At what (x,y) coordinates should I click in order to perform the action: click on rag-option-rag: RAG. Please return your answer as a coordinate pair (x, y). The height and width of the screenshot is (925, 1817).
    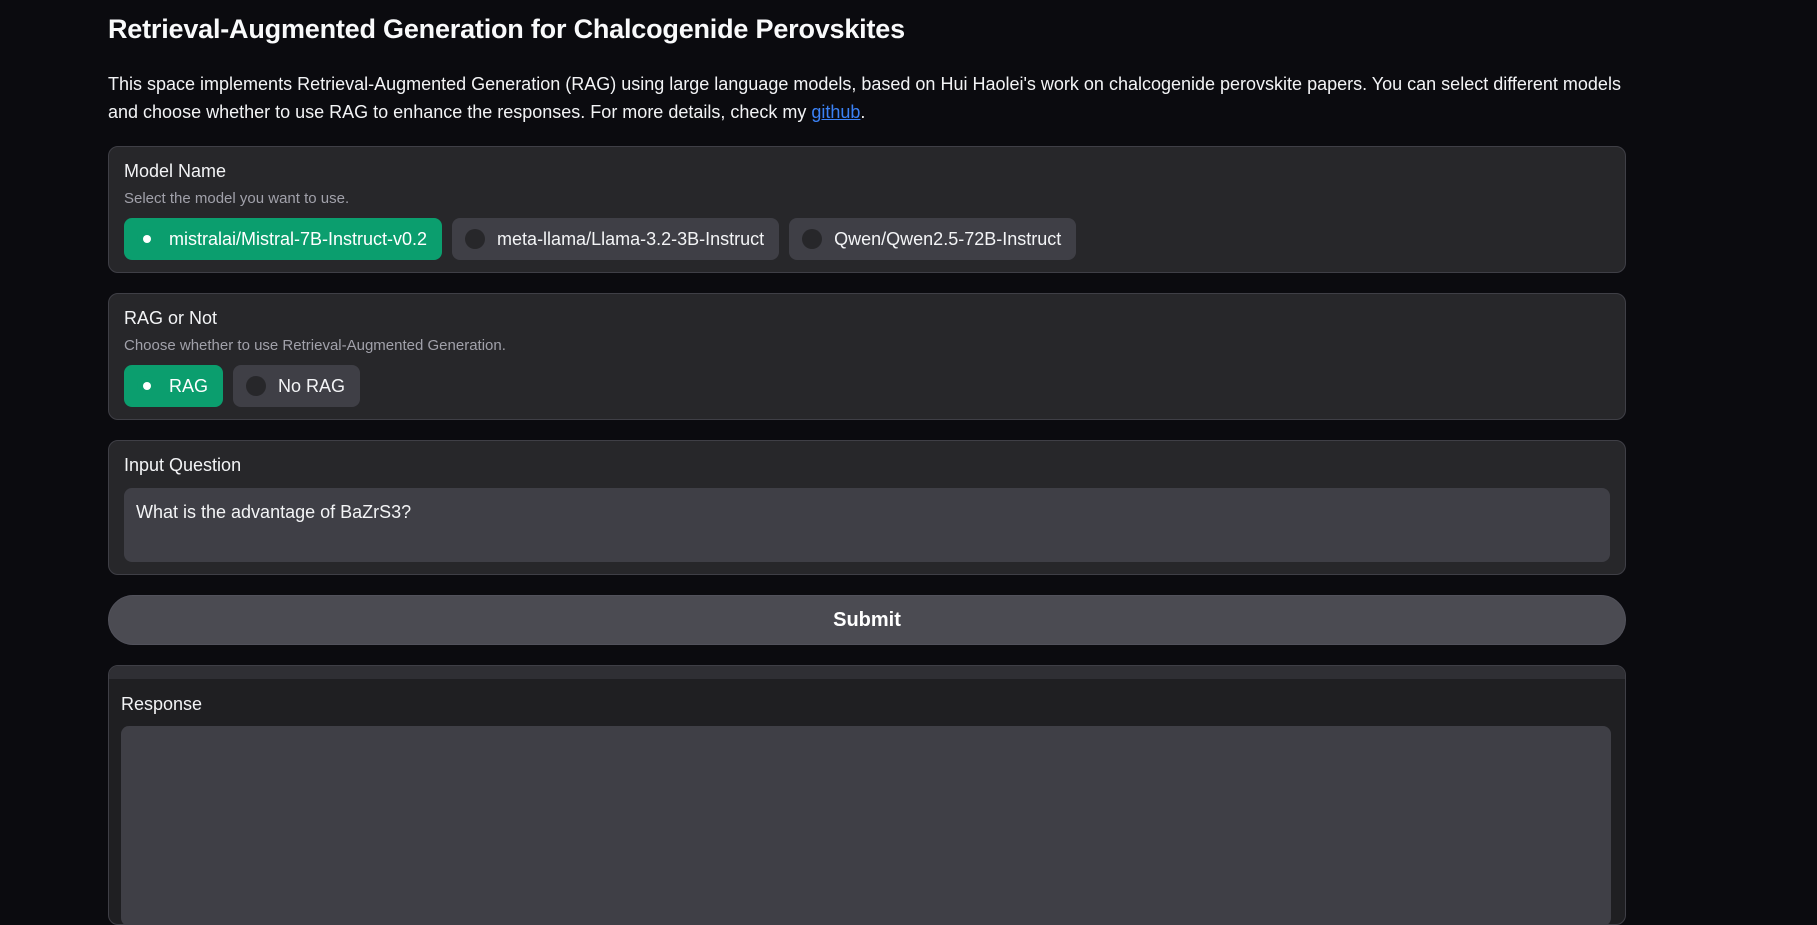
    Looking at the image, I should click on (174, 386).